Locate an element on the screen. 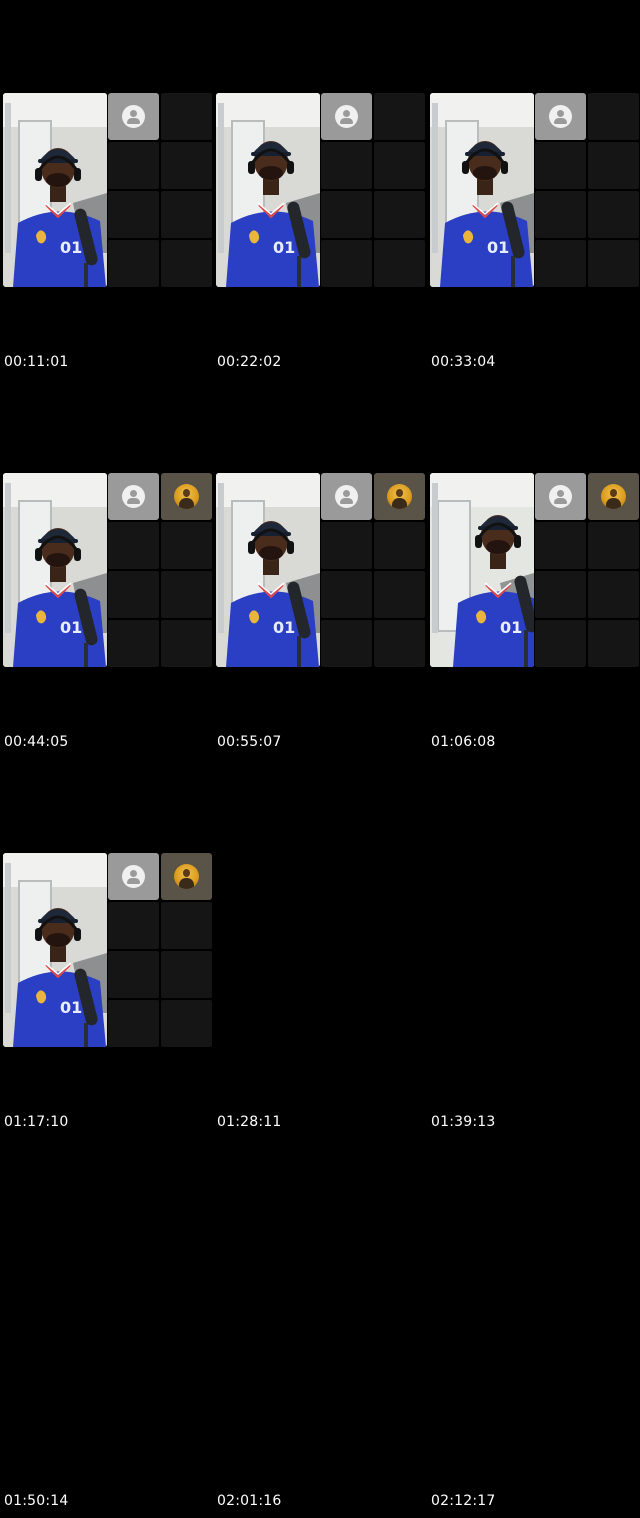 The image size is (640, 1518). frame-cell: 01 00:44:05 is located at coordinates (106, 570).